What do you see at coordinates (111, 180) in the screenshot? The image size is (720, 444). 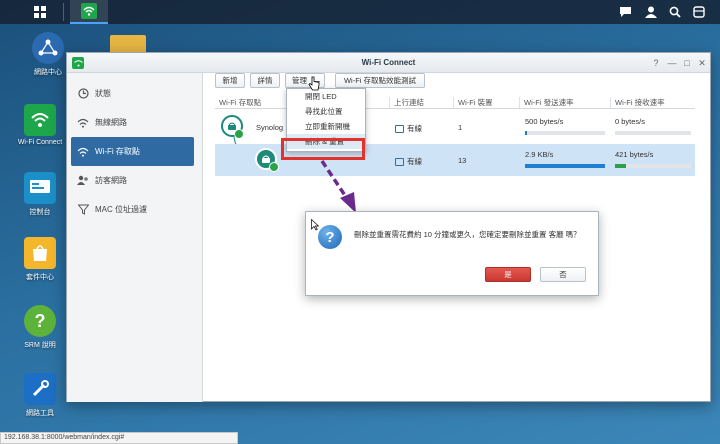 I see `sidebar-item-label: 訪客網路` at bounding box center [111, 180].